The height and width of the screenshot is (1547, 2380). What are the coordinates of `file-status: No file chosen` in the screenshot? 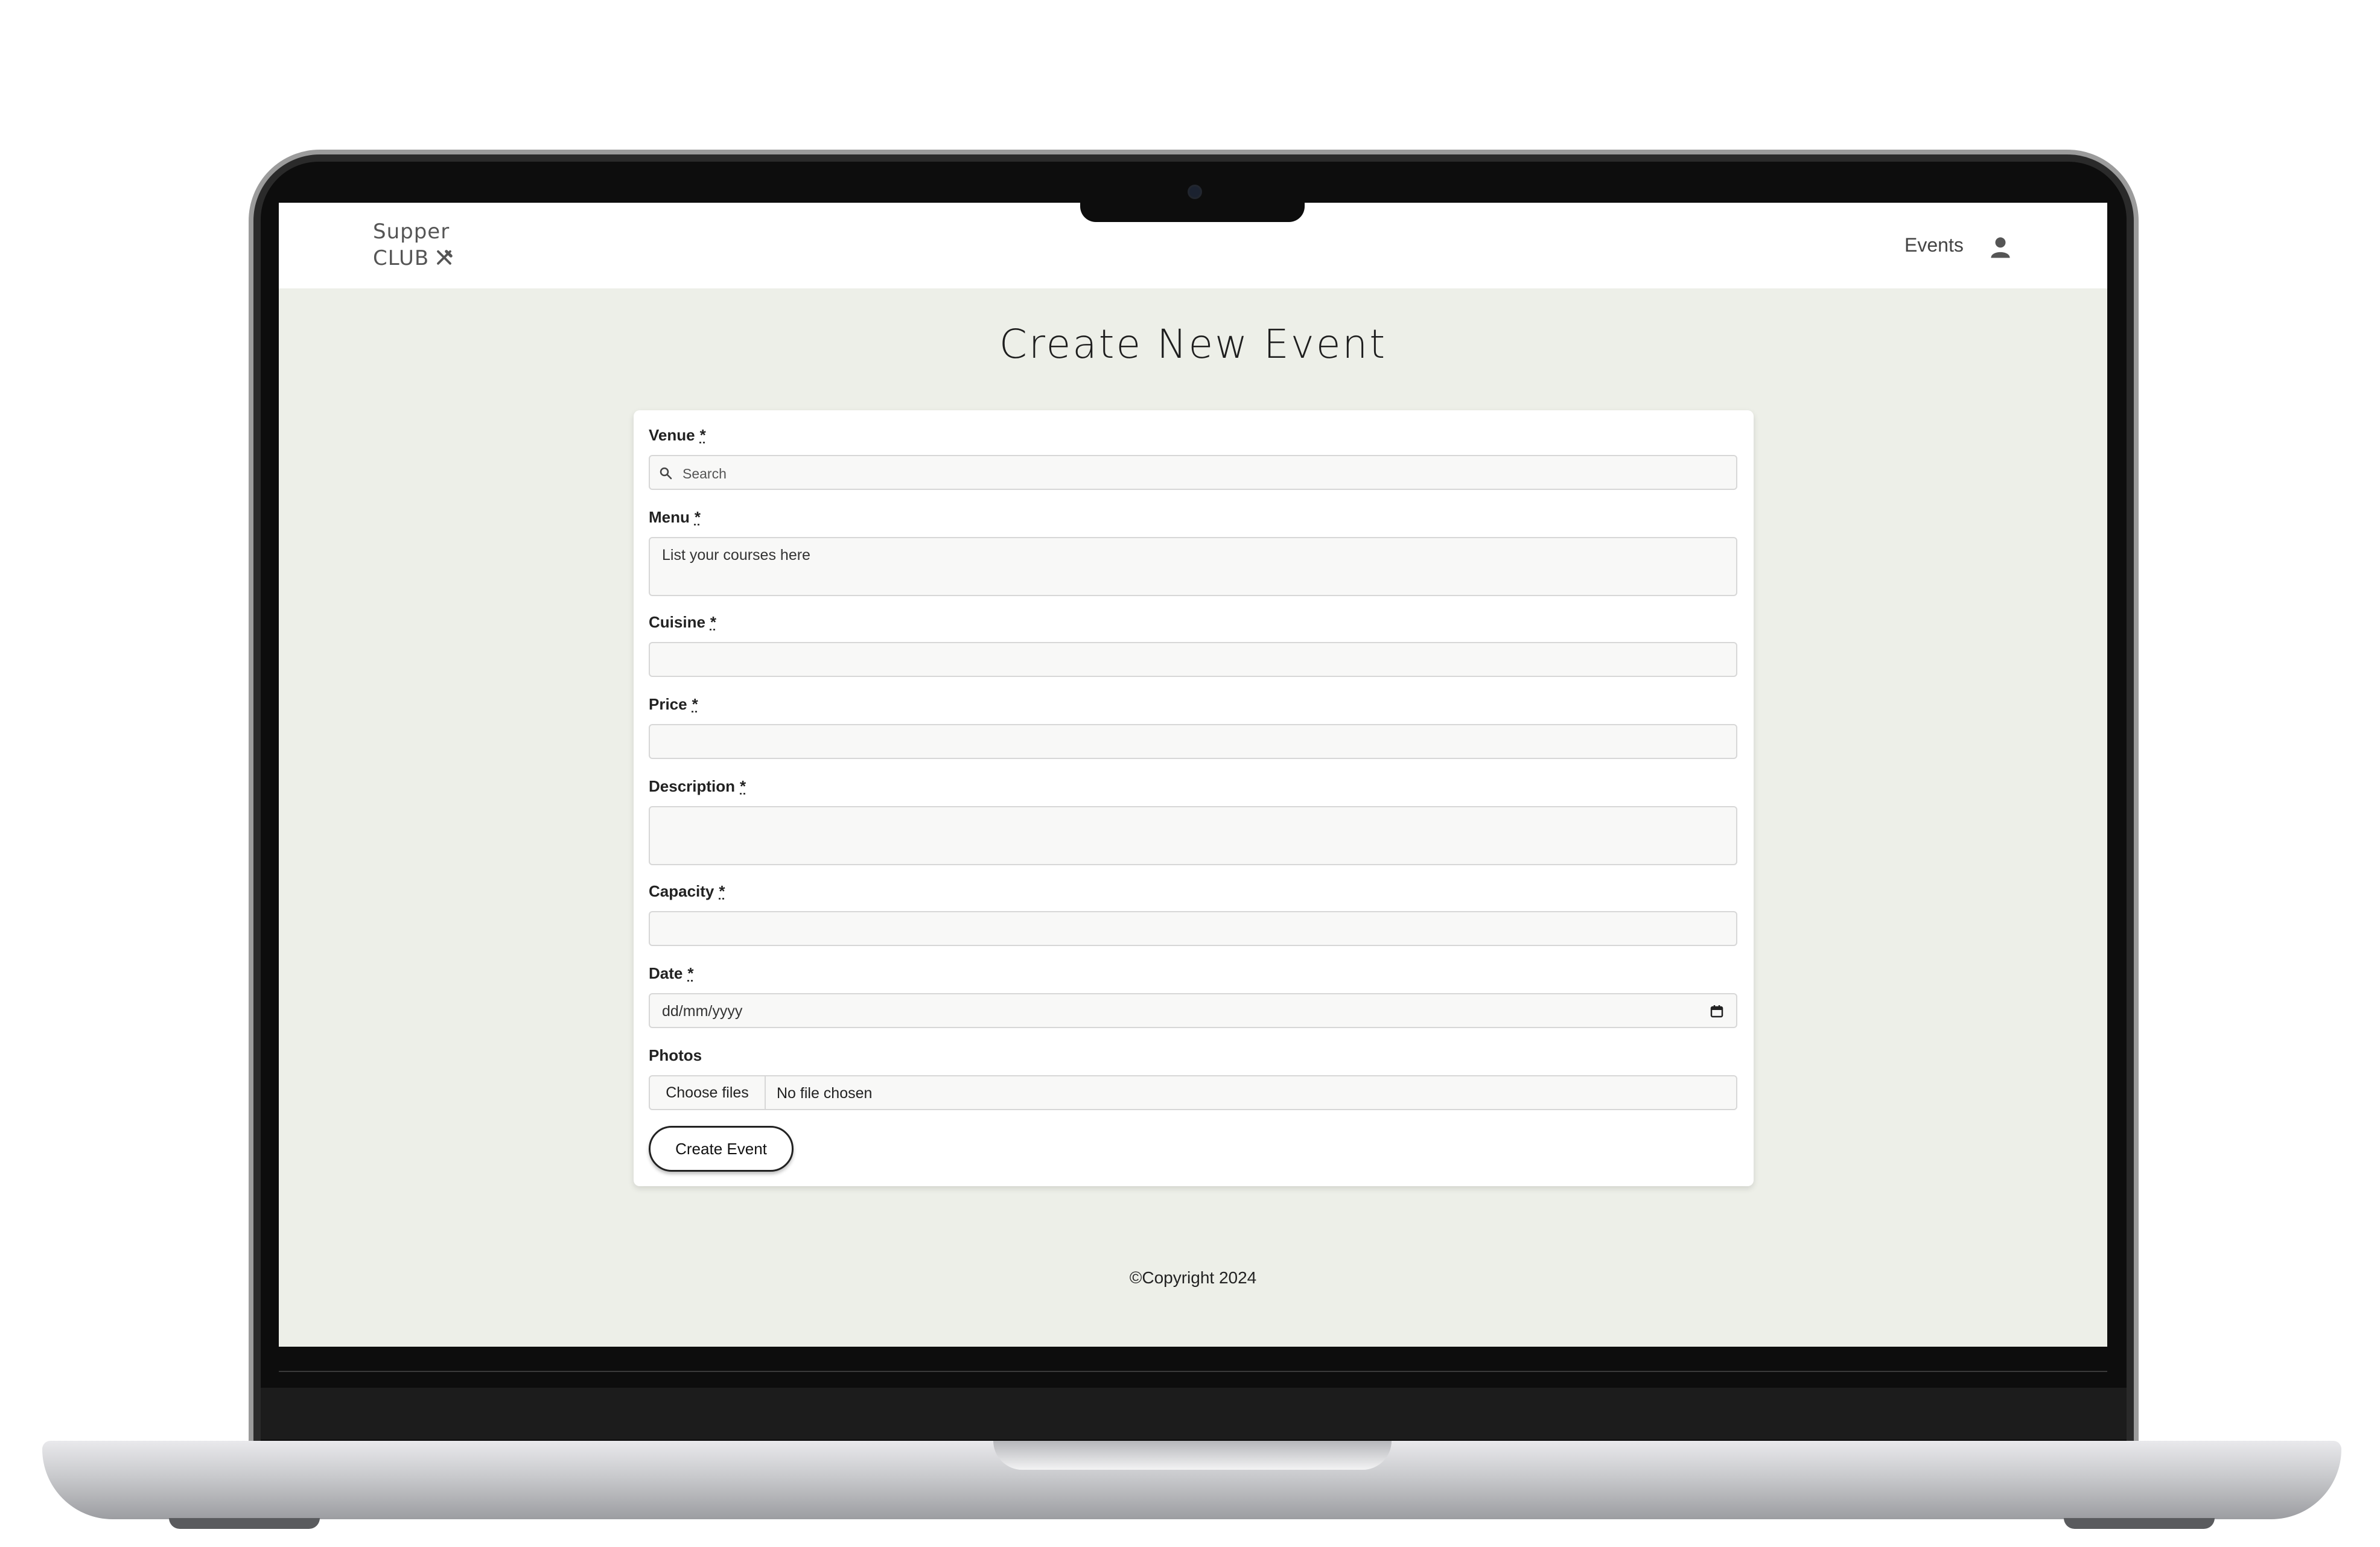 It's located at (825, 1094).